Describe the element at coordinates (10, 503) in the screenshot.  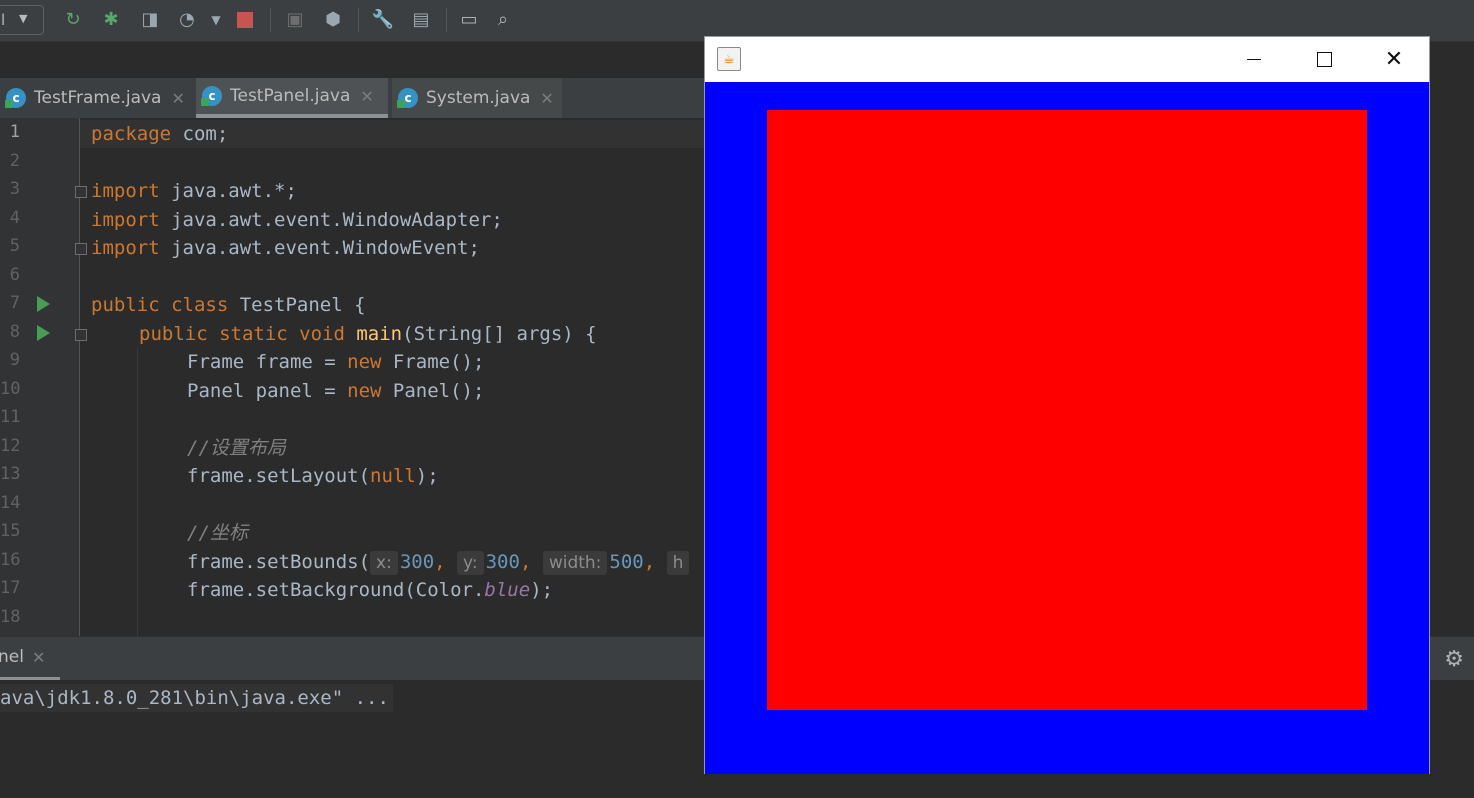
I see `line-number: 14` at that location.